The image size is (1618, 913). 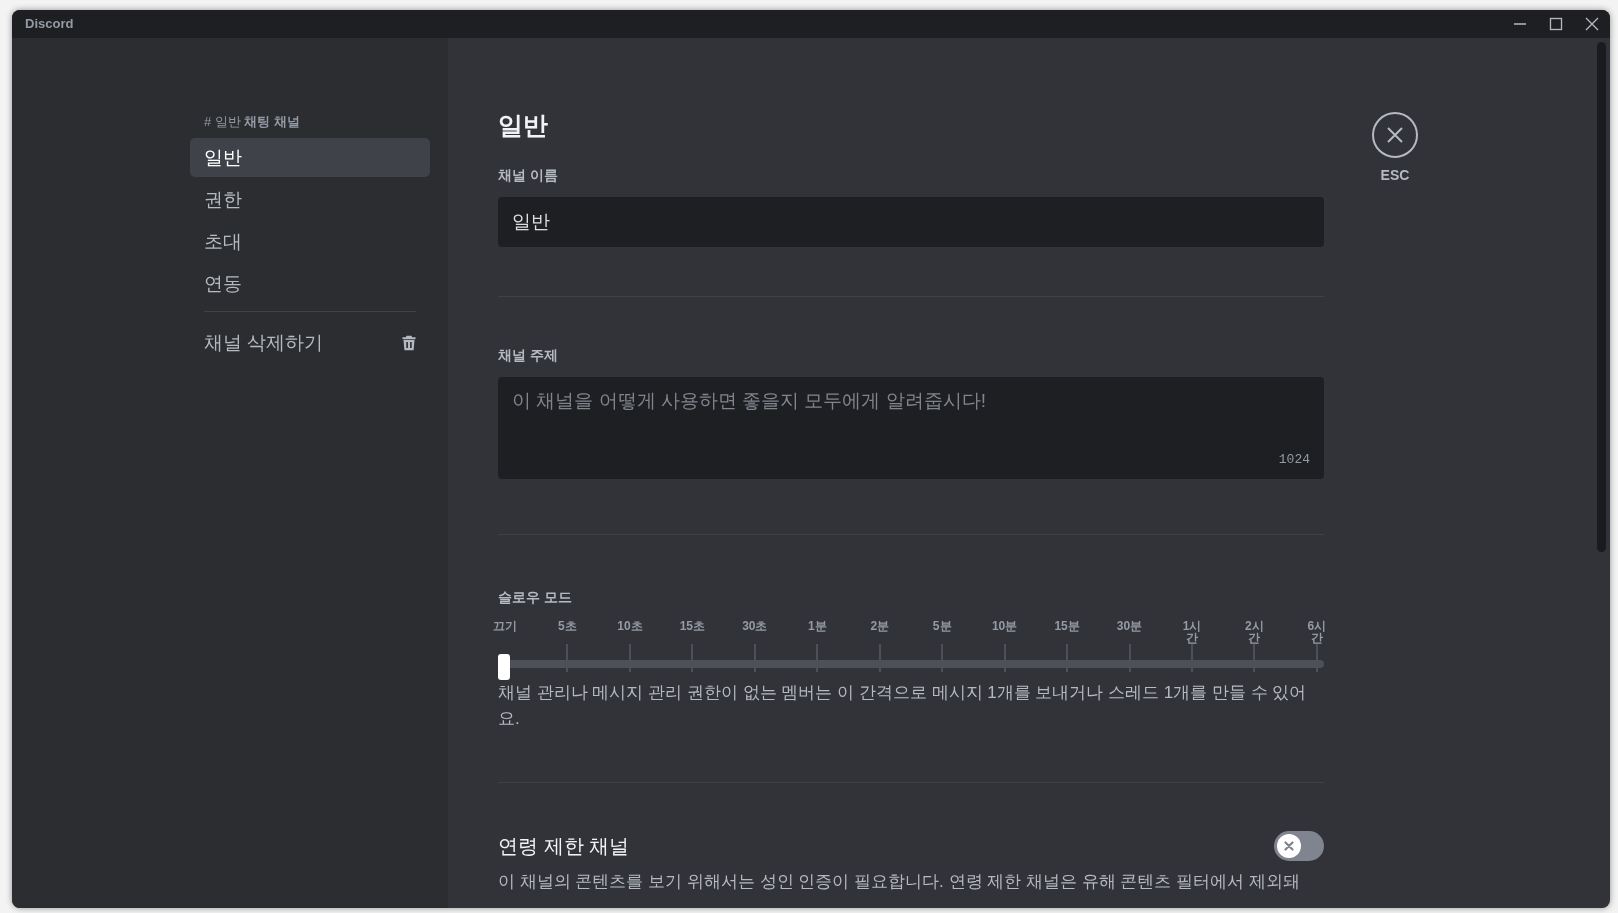 What do you see at coordinates (880, 627) in the screenshot?
I see `tick-label: 2분` at bounding box center [880, 627].